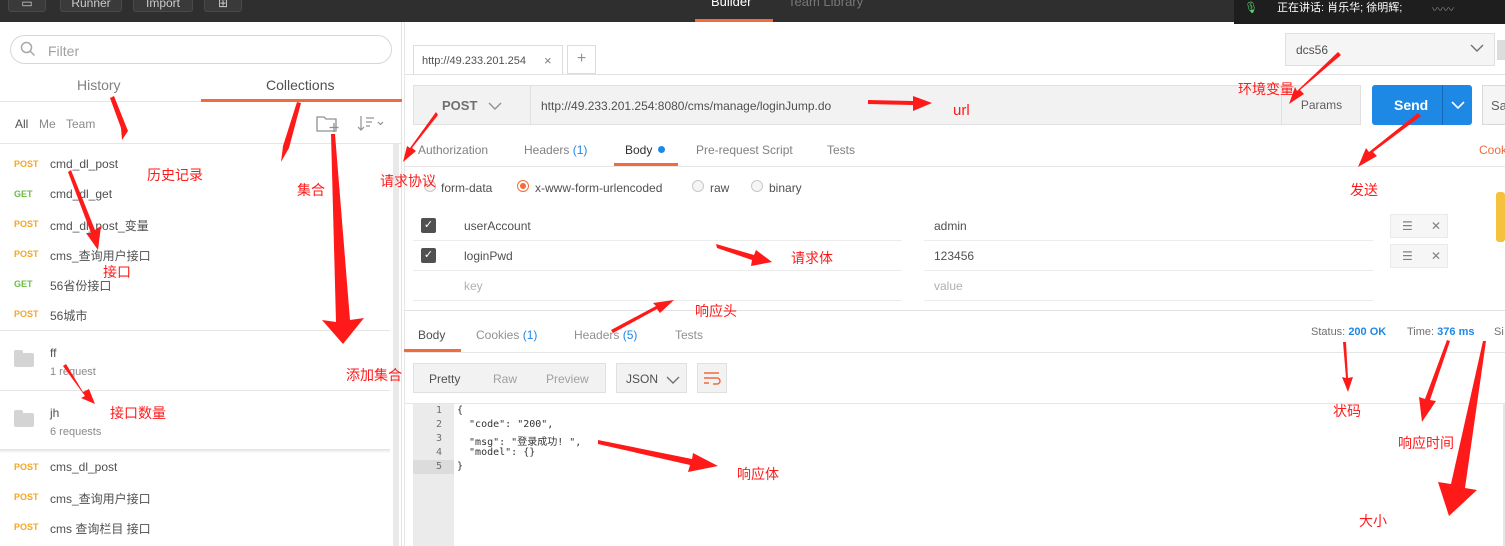 The height and width of the screenshot is (546, 1505). I want to click on annotation-status-code: 状码, so click(1347, 411).